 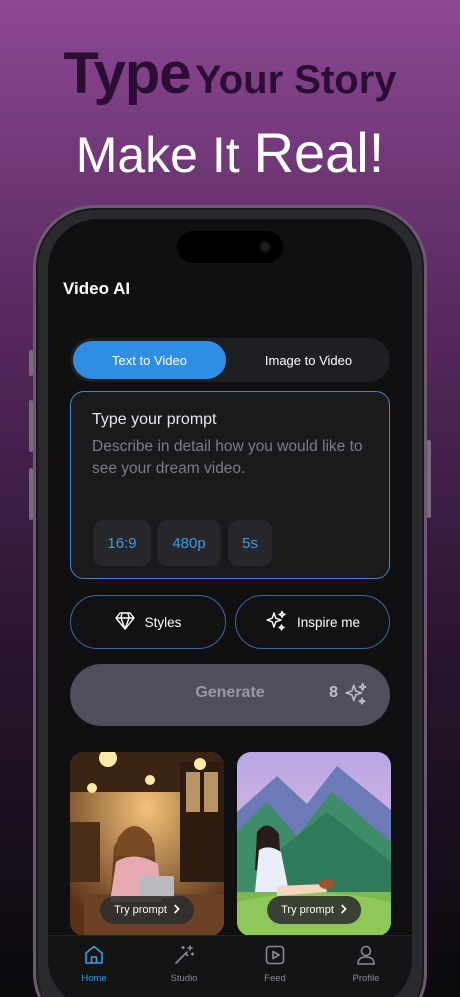 I want to click on example-card-cafe: Try prompt, so click(x=147, y=844).